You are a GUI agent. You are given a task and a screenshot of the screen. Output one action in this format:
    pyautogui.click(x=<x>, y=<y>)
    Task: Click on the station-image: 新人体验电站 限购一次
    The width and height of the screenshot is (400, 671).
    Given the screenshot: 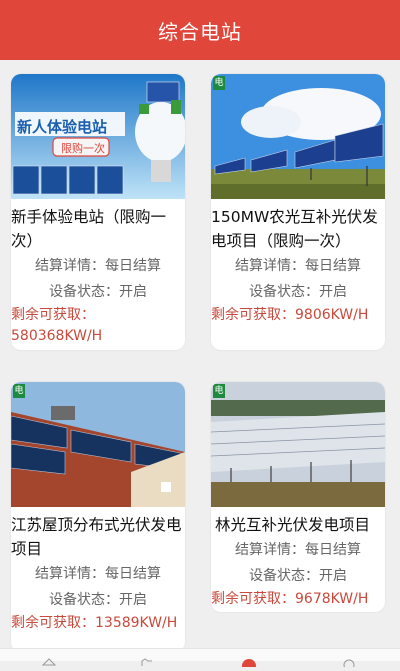 What is the action you would take?
    pyautogui.click(x=98, y=136)
    